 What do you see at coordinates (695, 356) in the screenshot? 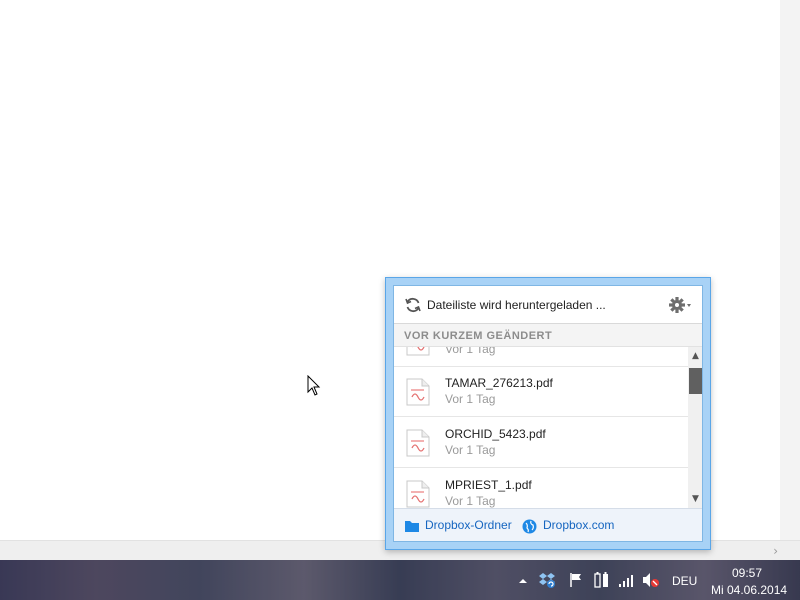
I see `scroll-up-arrow-icon: ▲` at bounding box center [695, 356].